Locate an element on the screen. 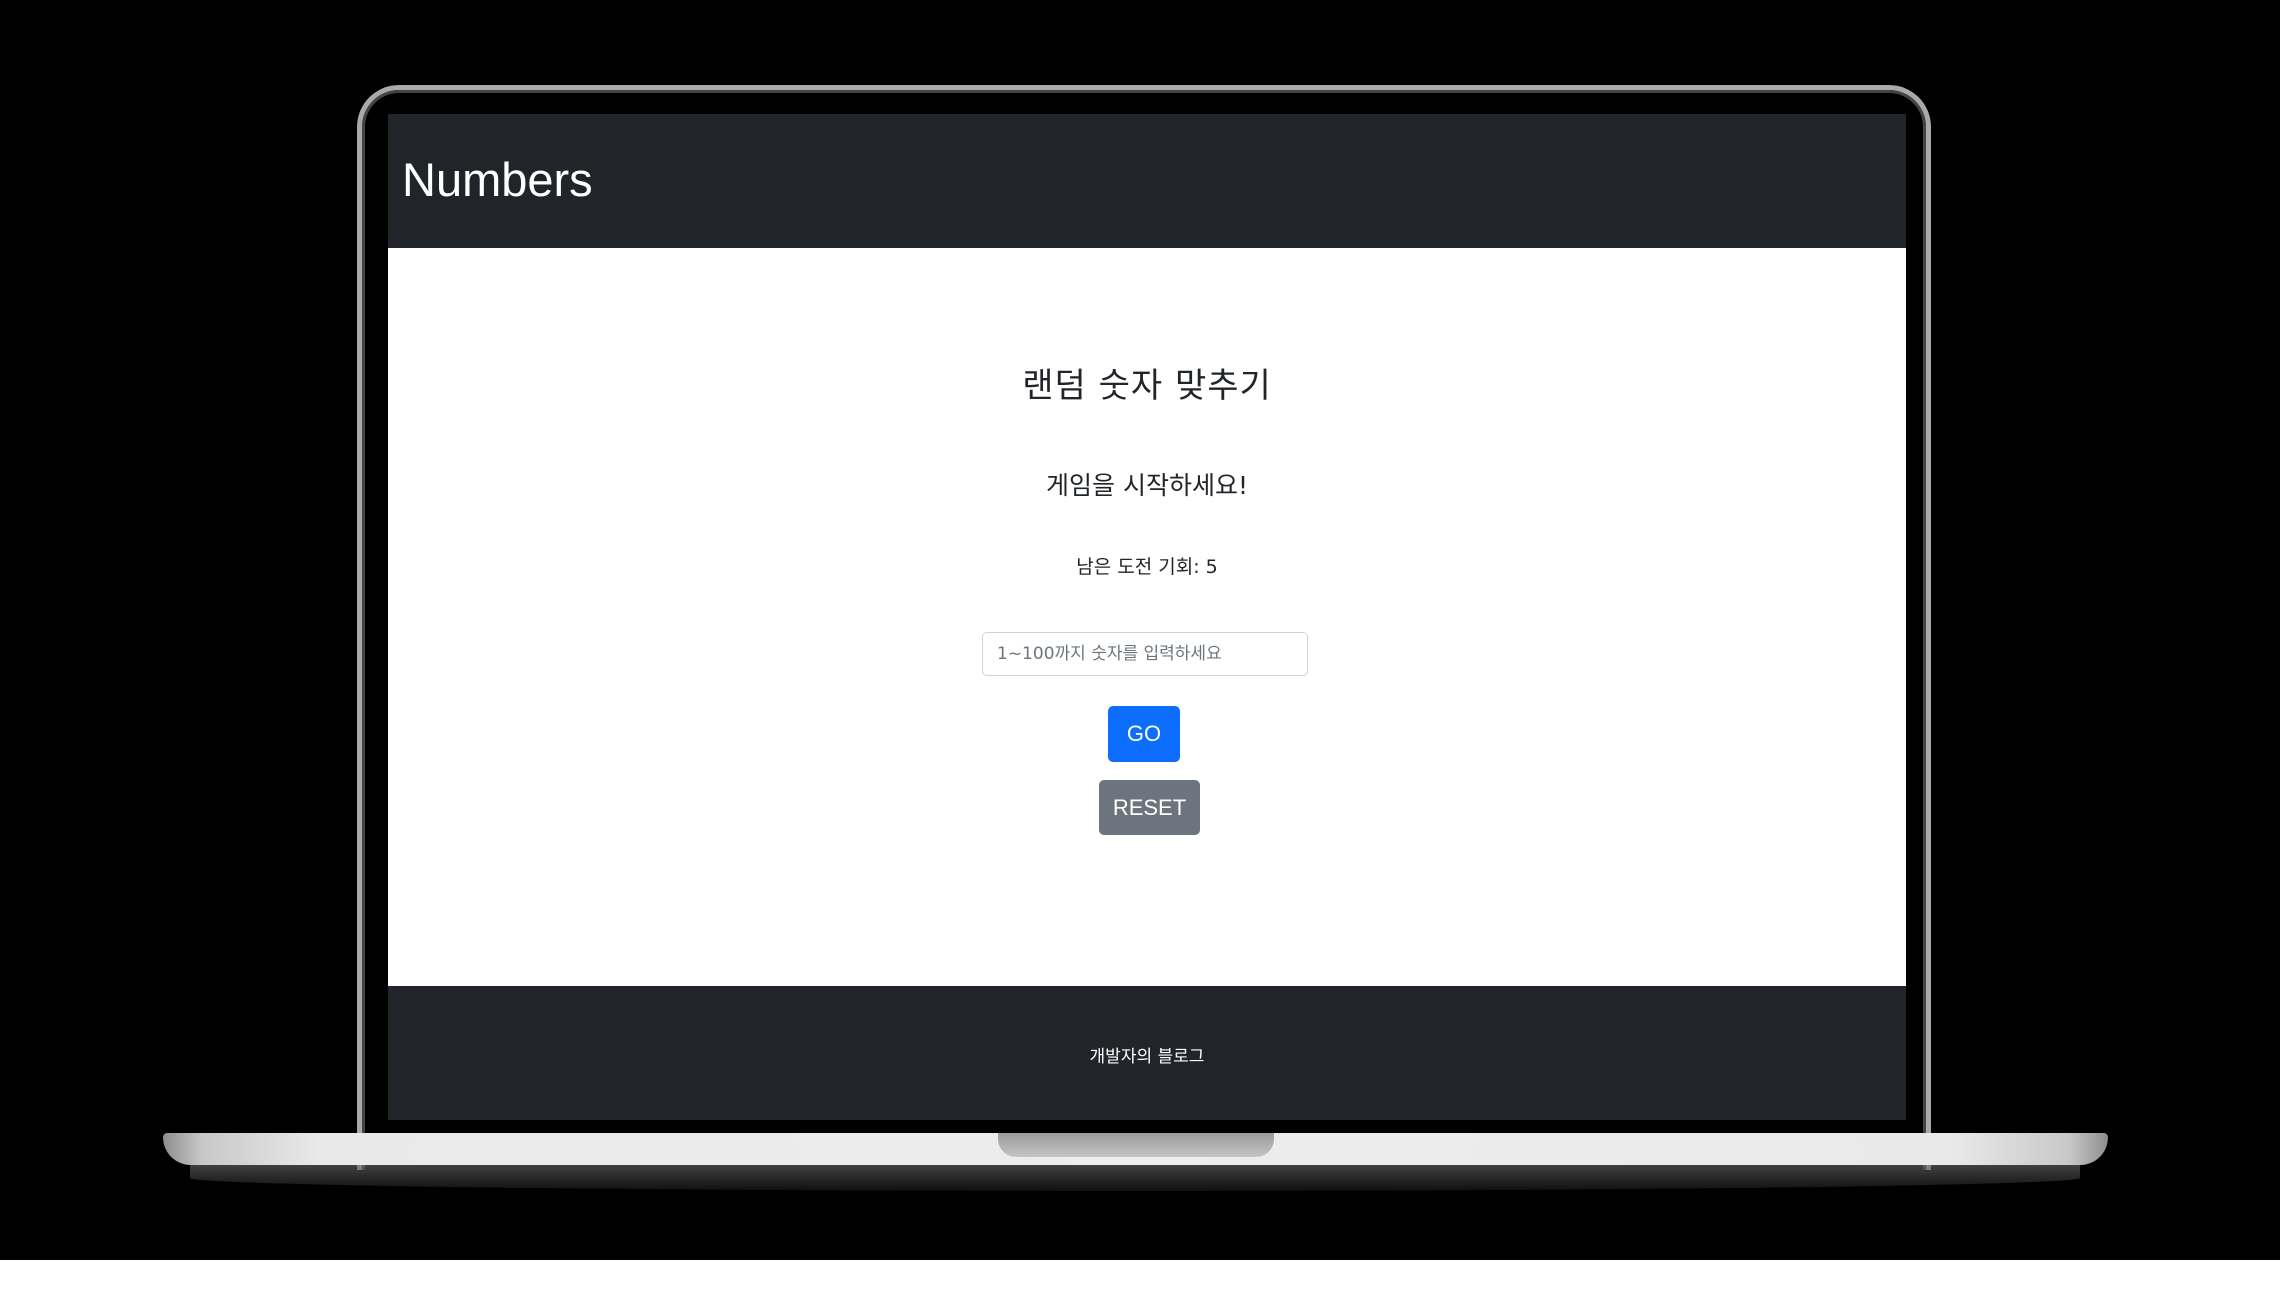 This screenshot has width=2280, height=1313. navbar-brand: Numbers is located at coordinates (497, 180).